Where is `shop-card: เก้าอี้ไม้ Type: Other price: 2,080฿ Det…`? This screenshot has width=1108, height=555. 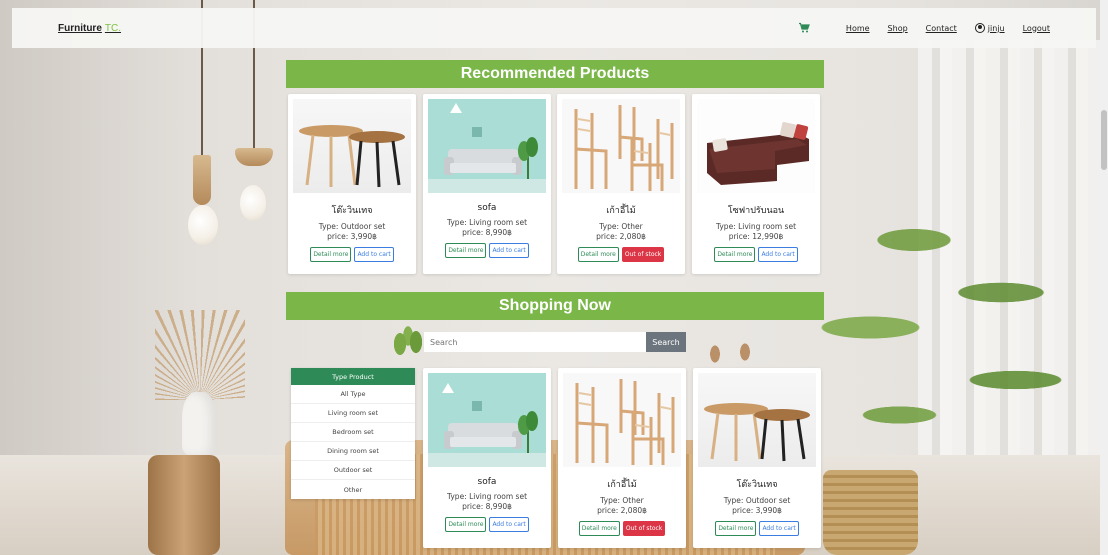 shop-card: เก้าอี้ไม้ Type: Other price: 2,080฿ Det… is located at coordinates (622, 458).